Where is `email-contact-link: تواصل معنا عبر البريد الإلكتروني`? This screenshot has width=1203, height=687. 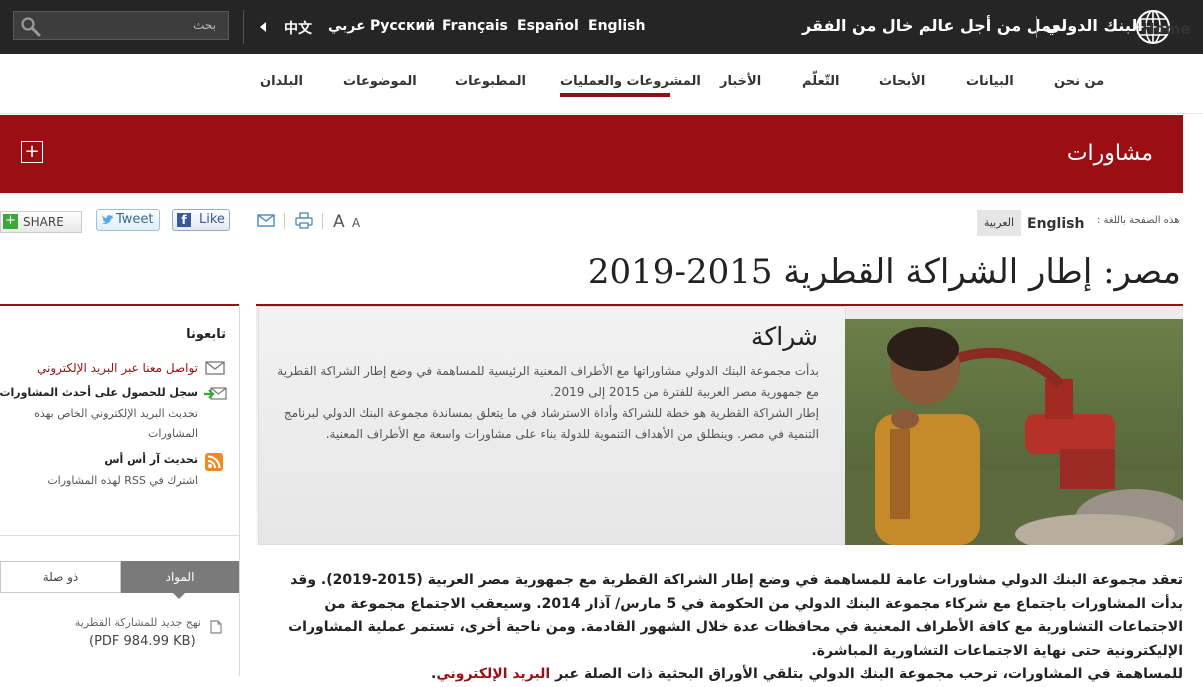 email-contact-link: تواصل معنا عبر البريد الإلكتروني is located at coordinates (117, 368).